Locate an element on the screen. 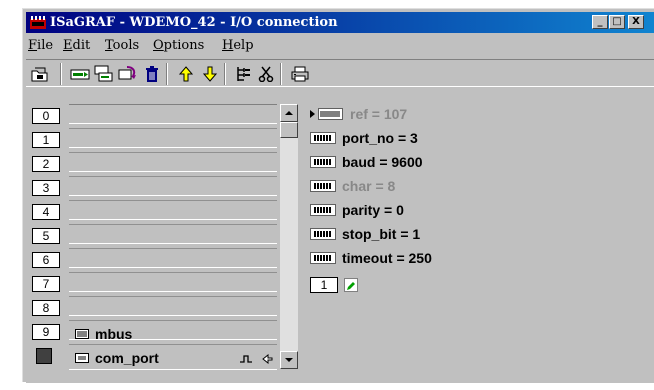 Image resolution: width=654 pixels, height=390 pixels. board-name: com_port is located at coordinates (127, 358).